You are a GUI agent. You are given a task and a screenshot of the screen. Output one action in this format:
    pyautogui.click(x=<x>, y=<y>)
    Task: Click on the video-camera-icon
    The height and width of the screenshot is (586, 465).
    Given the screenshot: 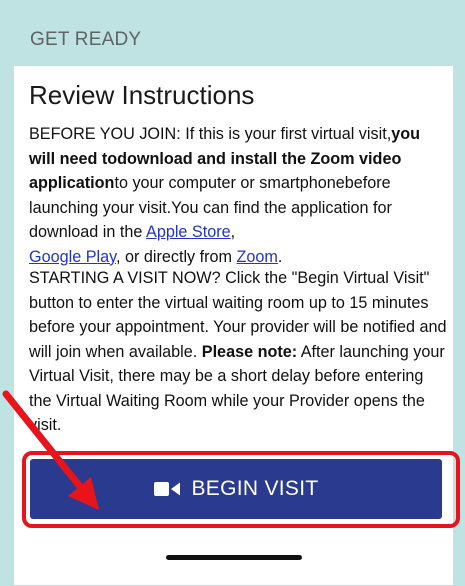 What is the action you would take?
    pyautogui.click(x=166, y=489)
    